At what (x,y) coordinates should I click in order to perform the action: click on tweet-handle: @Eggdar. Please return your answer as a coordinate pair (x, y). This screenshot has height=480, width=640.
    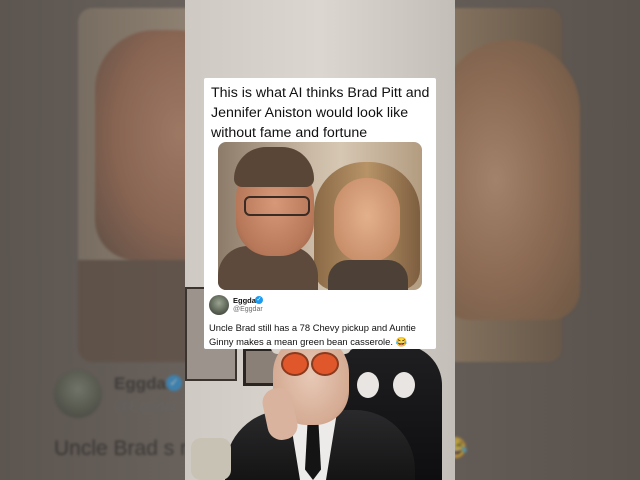
    Looking at the image, I should click on (248, 309).